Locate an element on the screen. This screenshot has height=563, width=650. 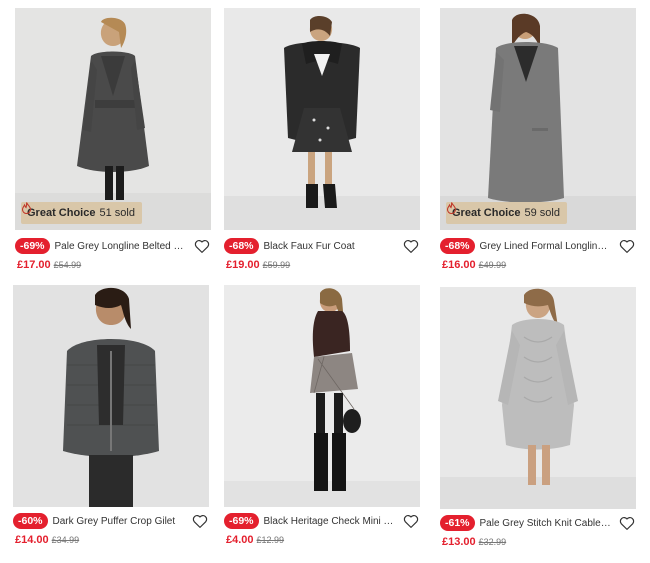
price-row: £17.00 £54.99 is located at coordinates (49, 265).